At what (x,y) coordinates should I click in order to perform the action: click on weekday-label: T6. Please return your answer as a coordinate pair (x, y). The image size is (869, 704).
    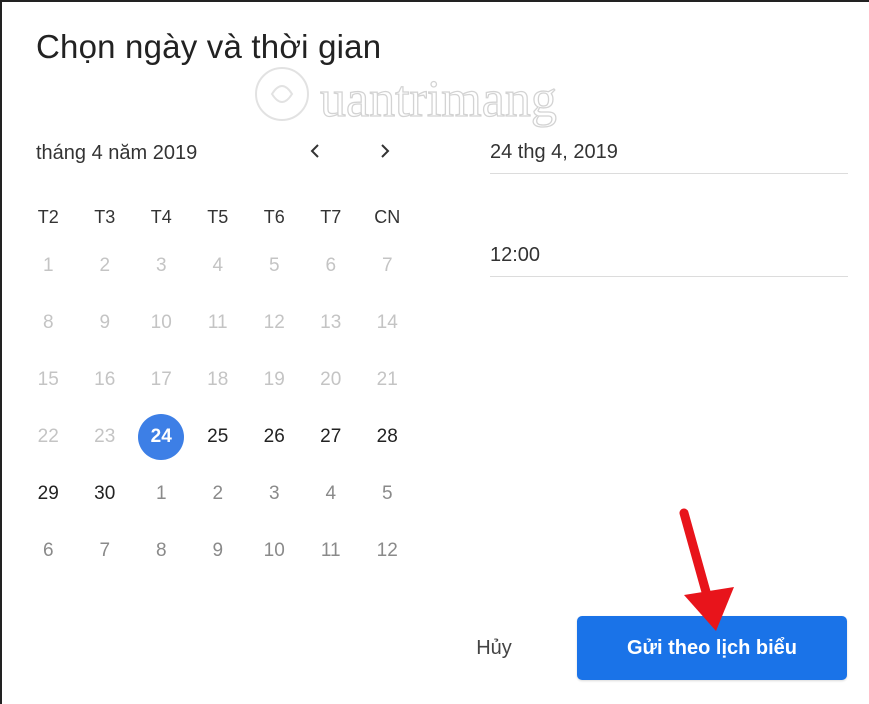
    Looking at the image, I should click on (274, 216).